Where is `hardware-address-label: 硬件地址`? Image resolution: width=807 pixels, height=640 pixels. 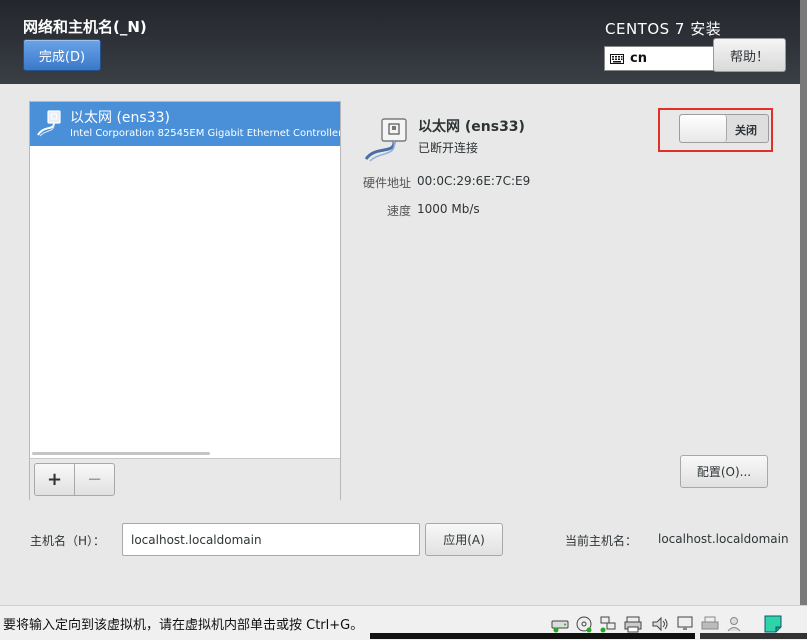 hardware-address-label: 硬件地址 is located at coordinates (386, 183).